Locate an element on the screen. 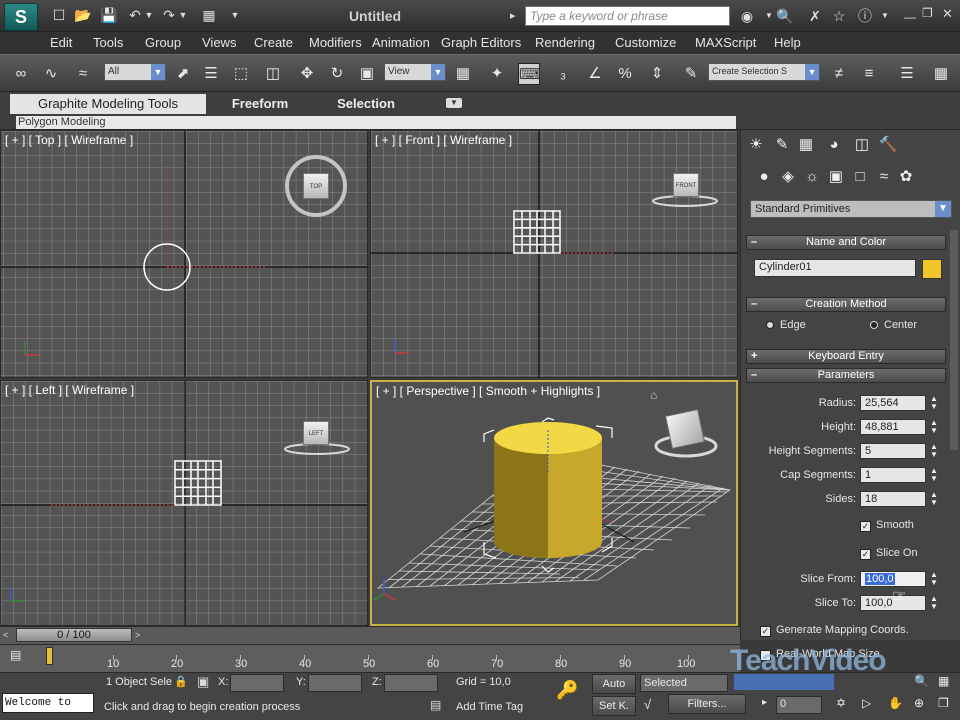  select-and-link-icon: ∞ is located at coordinates (21, 74).